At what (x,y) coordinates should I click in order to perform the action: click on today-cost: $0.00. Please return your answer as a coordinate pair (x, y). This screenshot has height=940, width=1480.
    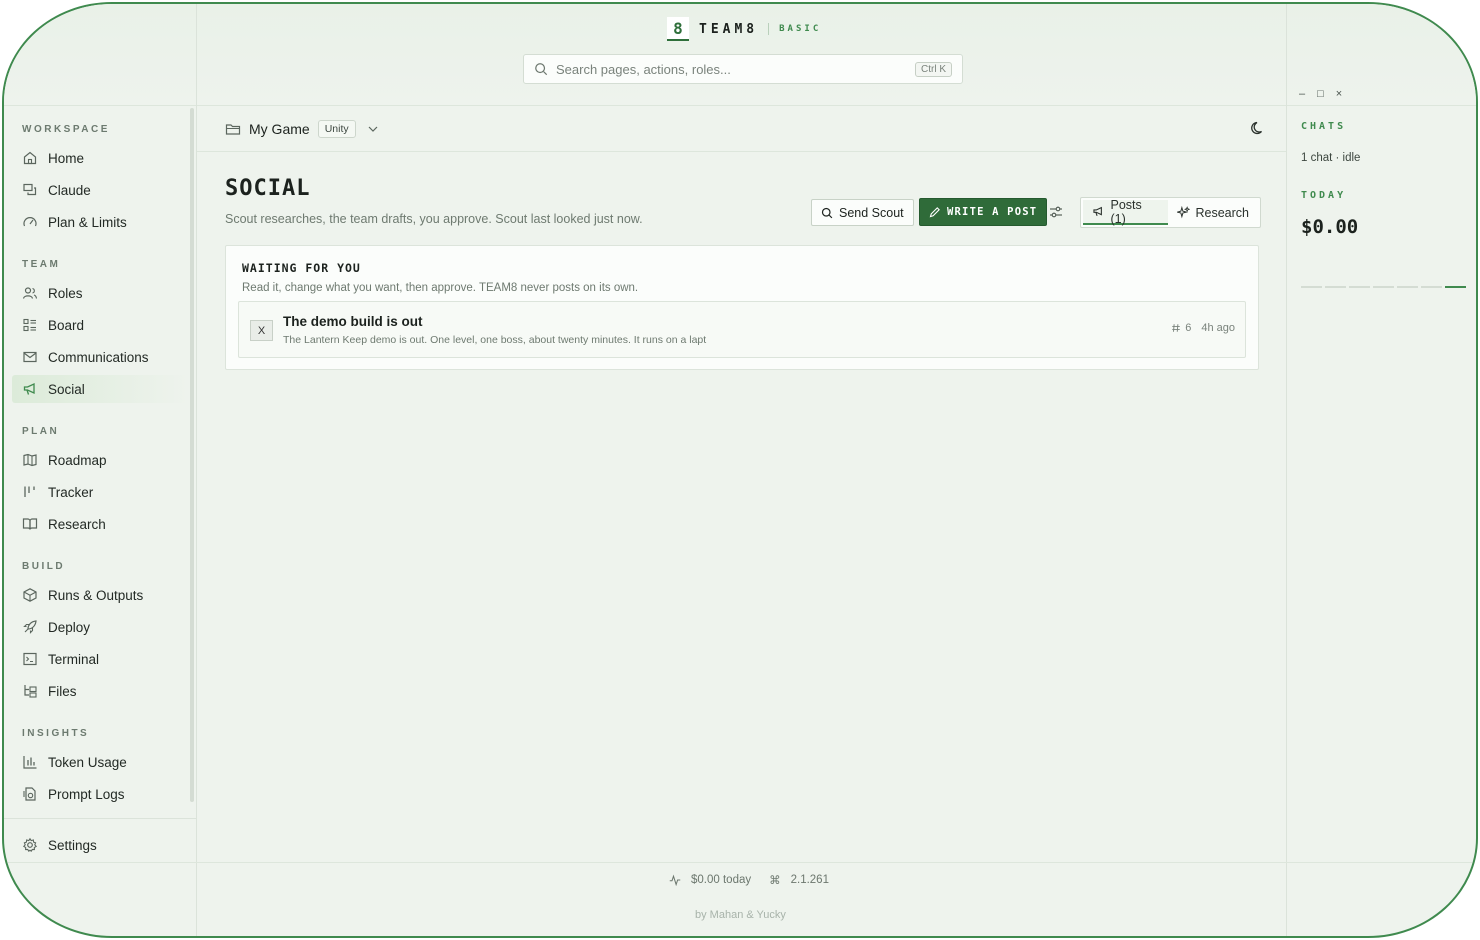
    Looking at the image, I should click on (1330, 227).